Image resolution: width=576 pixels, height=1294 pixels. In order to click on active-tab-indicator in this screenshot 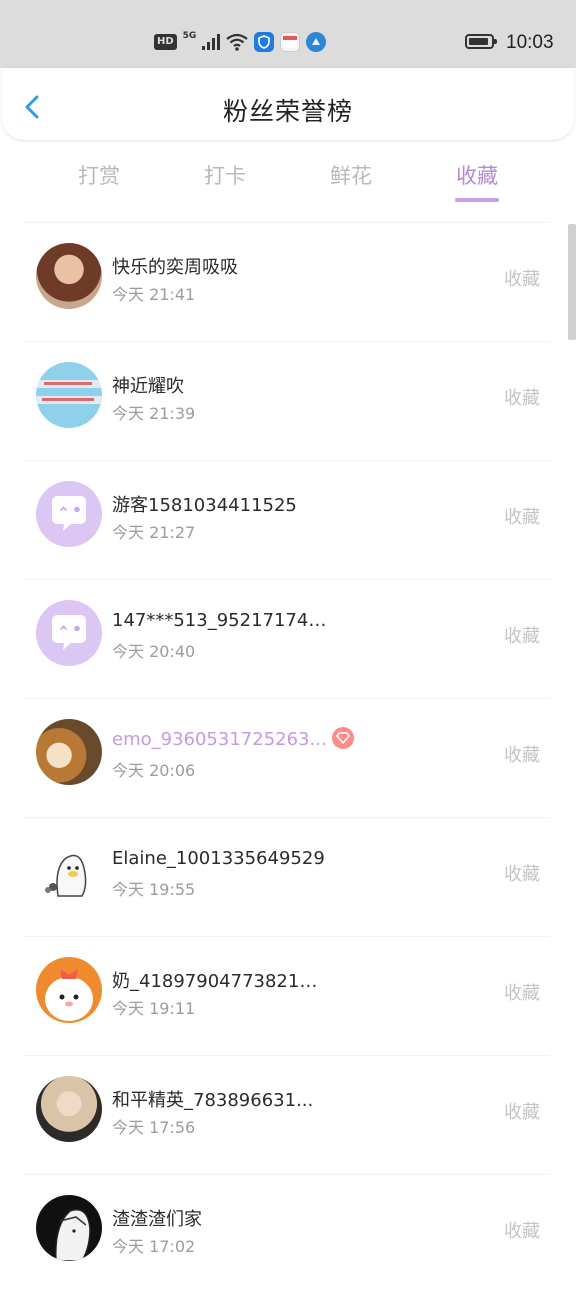, I will do `click(477, 200)`.